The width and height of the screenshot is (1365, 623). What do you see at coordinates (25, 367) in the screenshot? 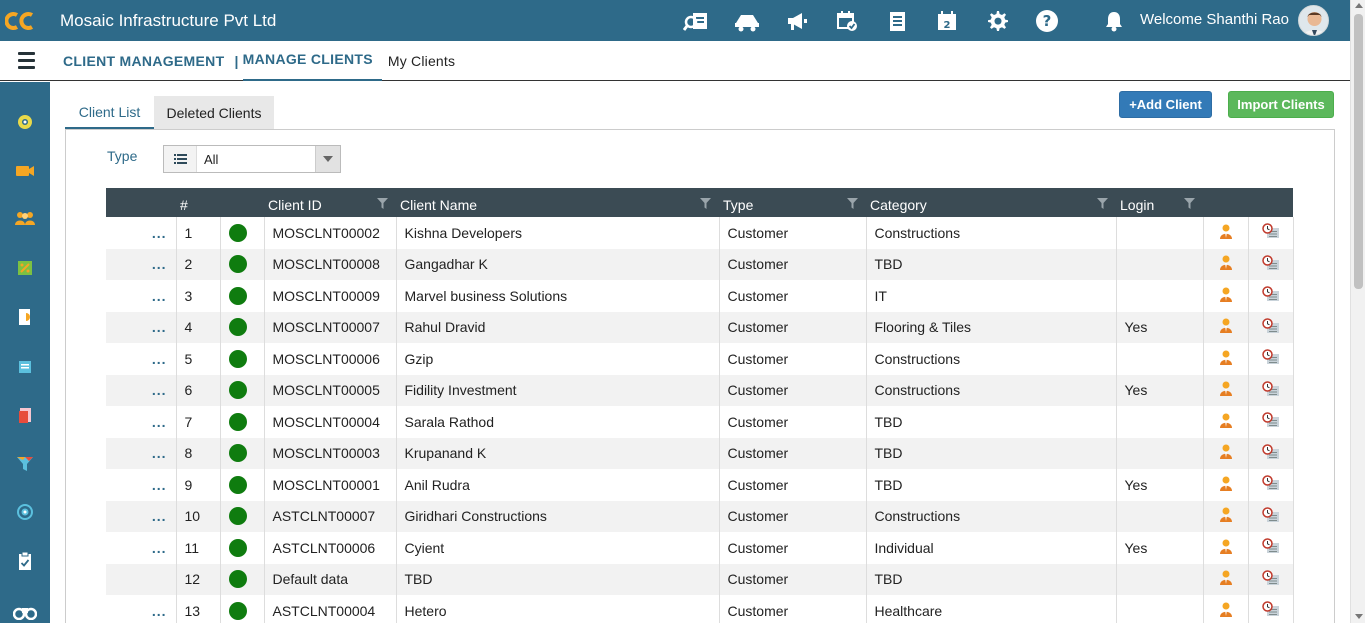
I see `notes-icon` at bounding box center [25, 367].